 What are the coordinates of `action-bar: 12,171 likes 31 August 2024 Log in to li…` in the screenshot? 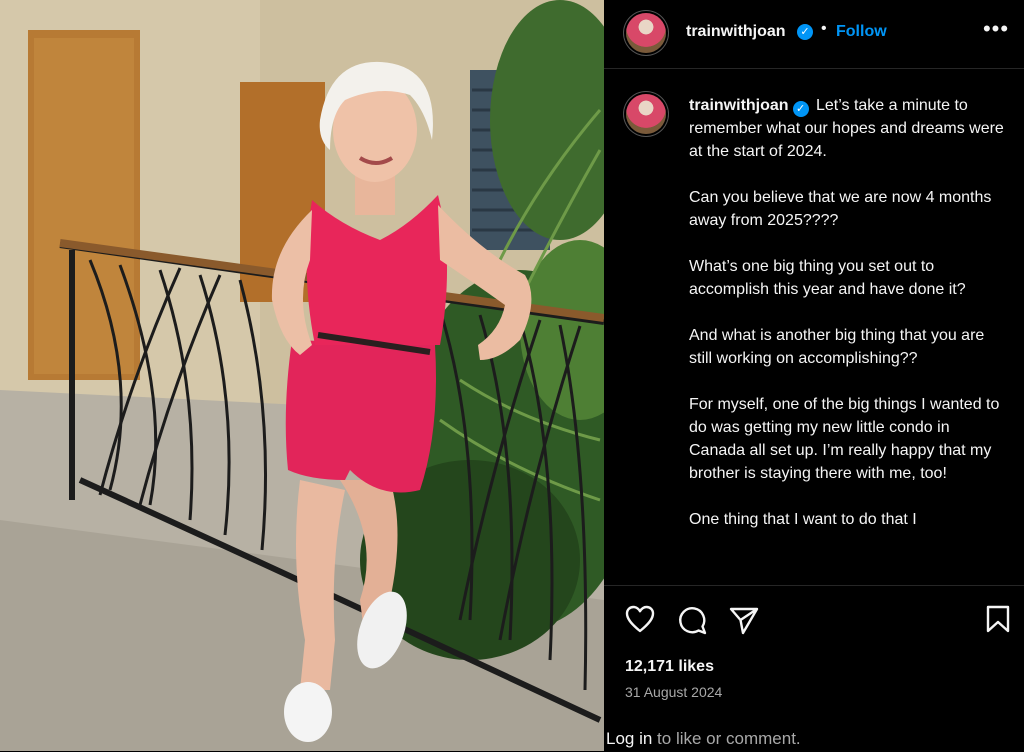 It's located at (814, 668).